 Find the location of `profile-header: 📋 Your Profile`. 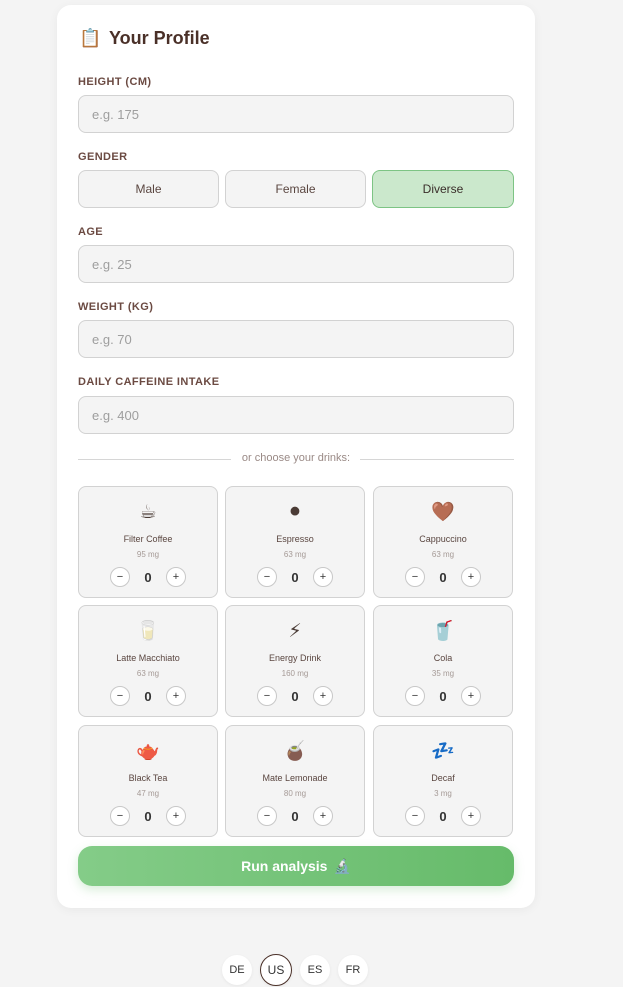

profile-header: 📋 Your Profile is located at coordinates (144, 38).